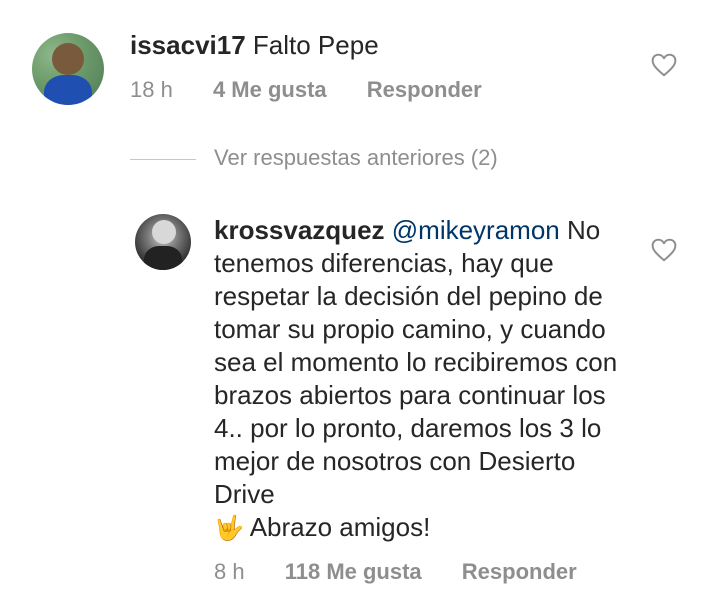 Image resolution: width=720 pixels, height=615 pixels. I want to click on username: krossvazquez, so click(299, 230).